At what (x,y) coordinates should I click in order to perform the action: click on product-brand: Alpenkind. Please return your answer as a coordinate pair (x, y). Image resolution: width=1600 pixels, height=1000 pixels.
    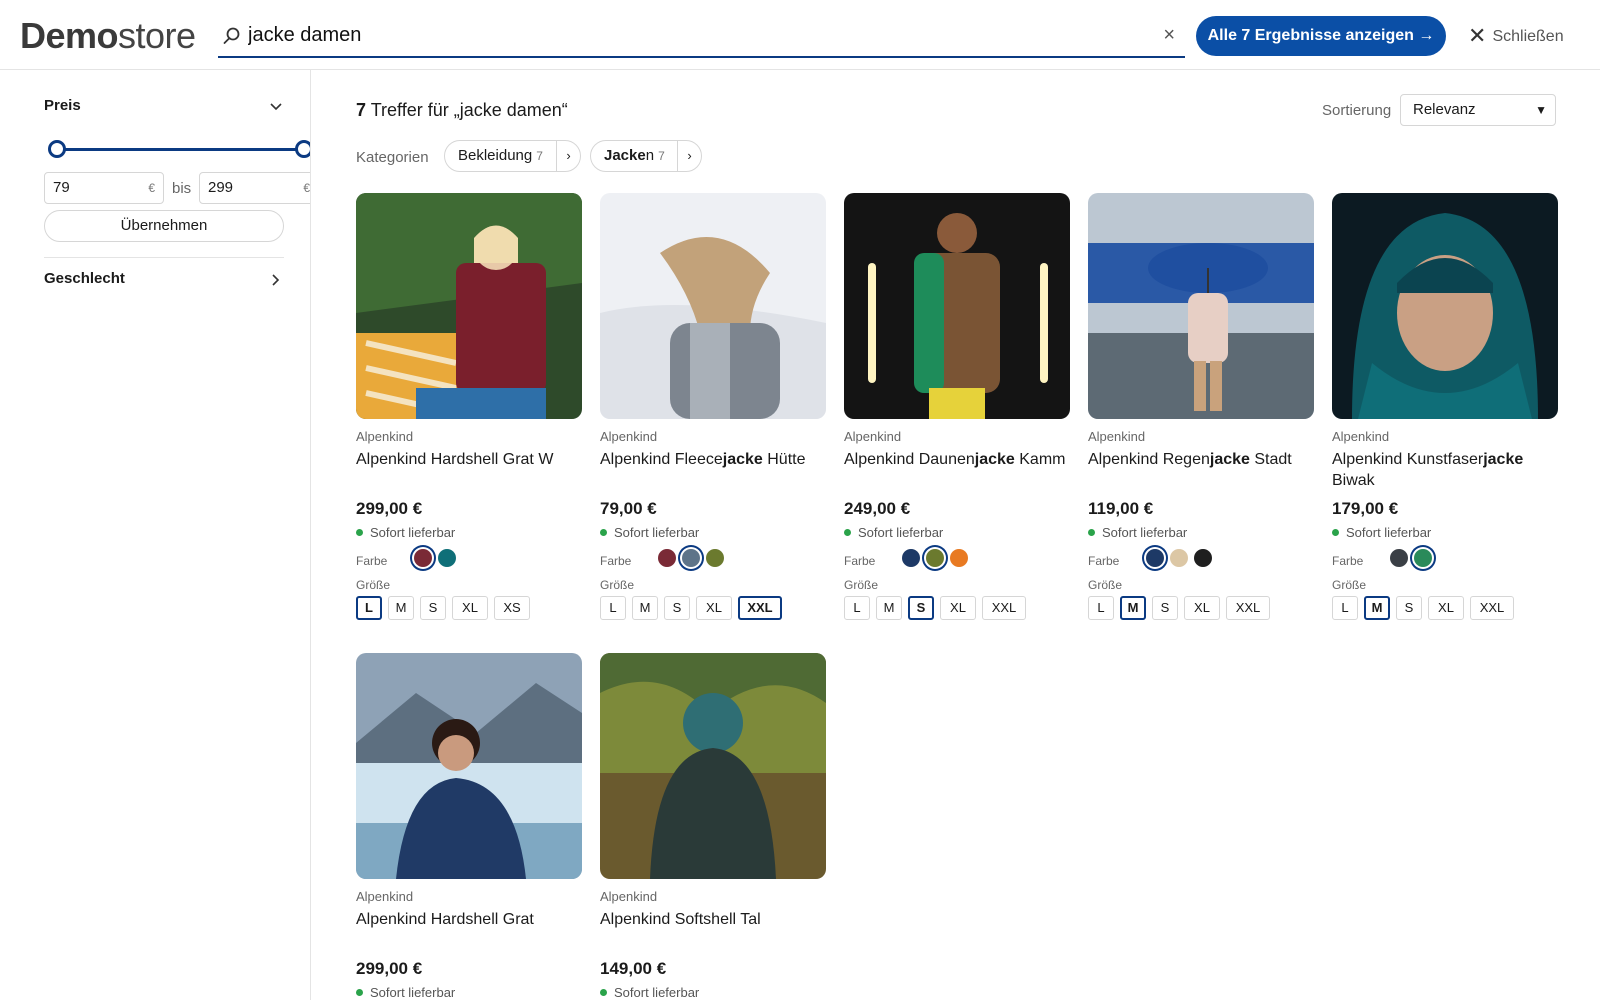
    Looking at the image, I should click on (629, 436).